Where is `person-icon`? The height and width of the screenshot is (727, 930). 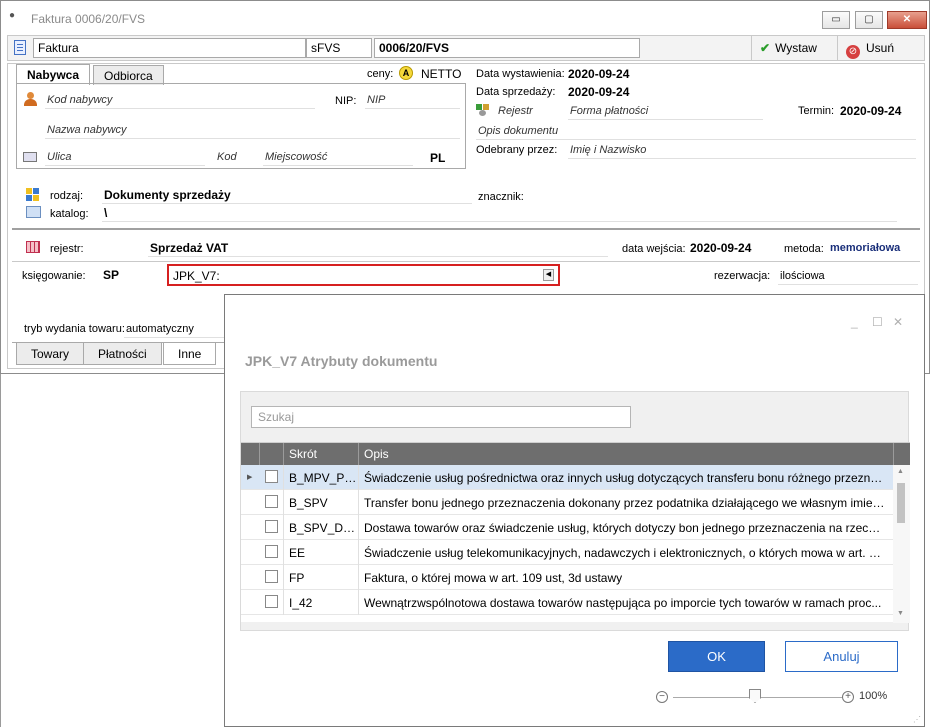 person-icon is located at coordinates (30, 99).